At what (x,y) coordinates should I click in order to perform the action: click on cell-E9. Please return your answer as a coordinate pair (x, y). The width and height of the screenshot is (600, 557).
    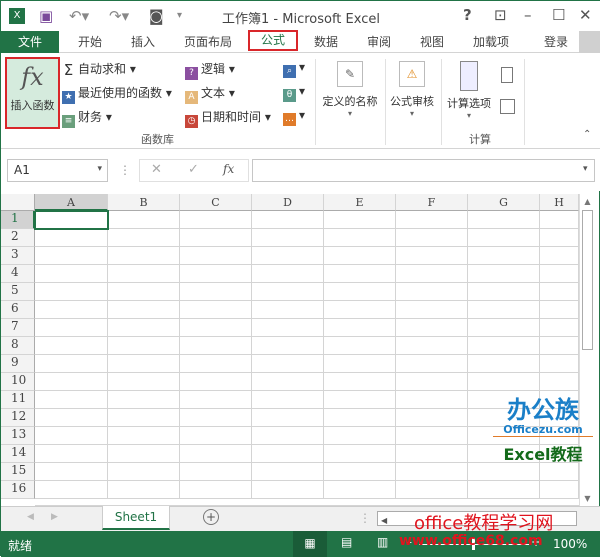
    Looking at the image, I should click on (360, 364).